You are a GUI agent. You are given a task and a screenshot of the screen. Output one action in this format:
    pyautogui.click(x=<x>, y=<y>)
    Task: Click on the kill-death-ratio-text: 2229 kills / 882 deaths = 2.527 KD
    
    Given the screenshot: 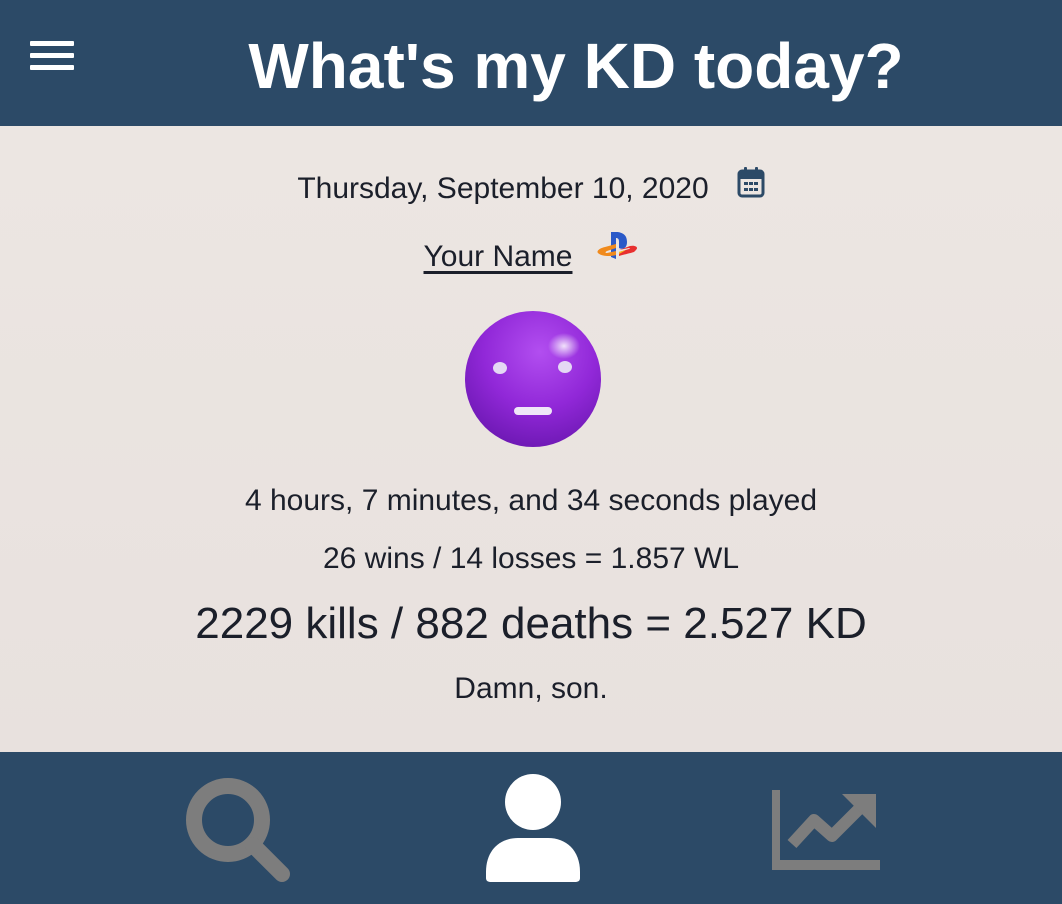 What is the action you would take?
    pyautogui.click(x=531, y=623)
    